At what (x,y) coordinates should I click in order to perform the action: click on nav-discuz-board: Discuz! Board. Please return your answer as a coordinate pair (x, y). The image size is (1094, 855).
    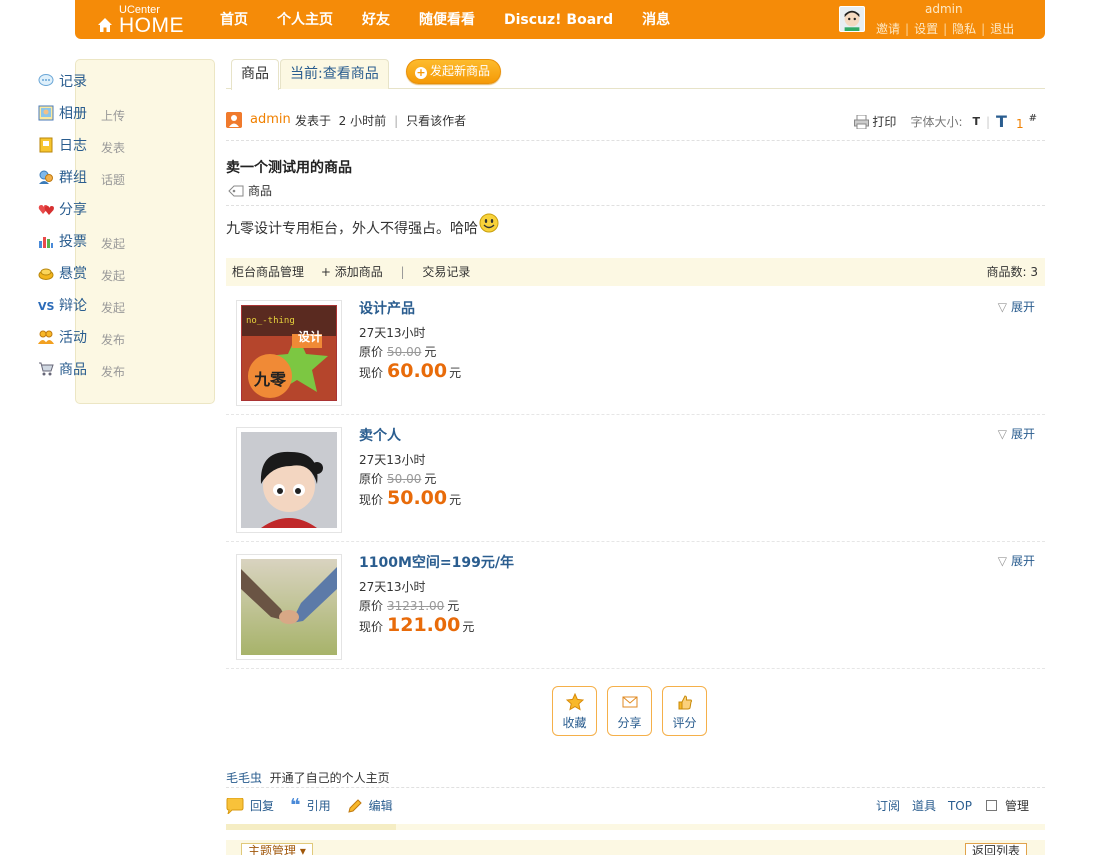
    Looking at the image, I should click on (558, 20).